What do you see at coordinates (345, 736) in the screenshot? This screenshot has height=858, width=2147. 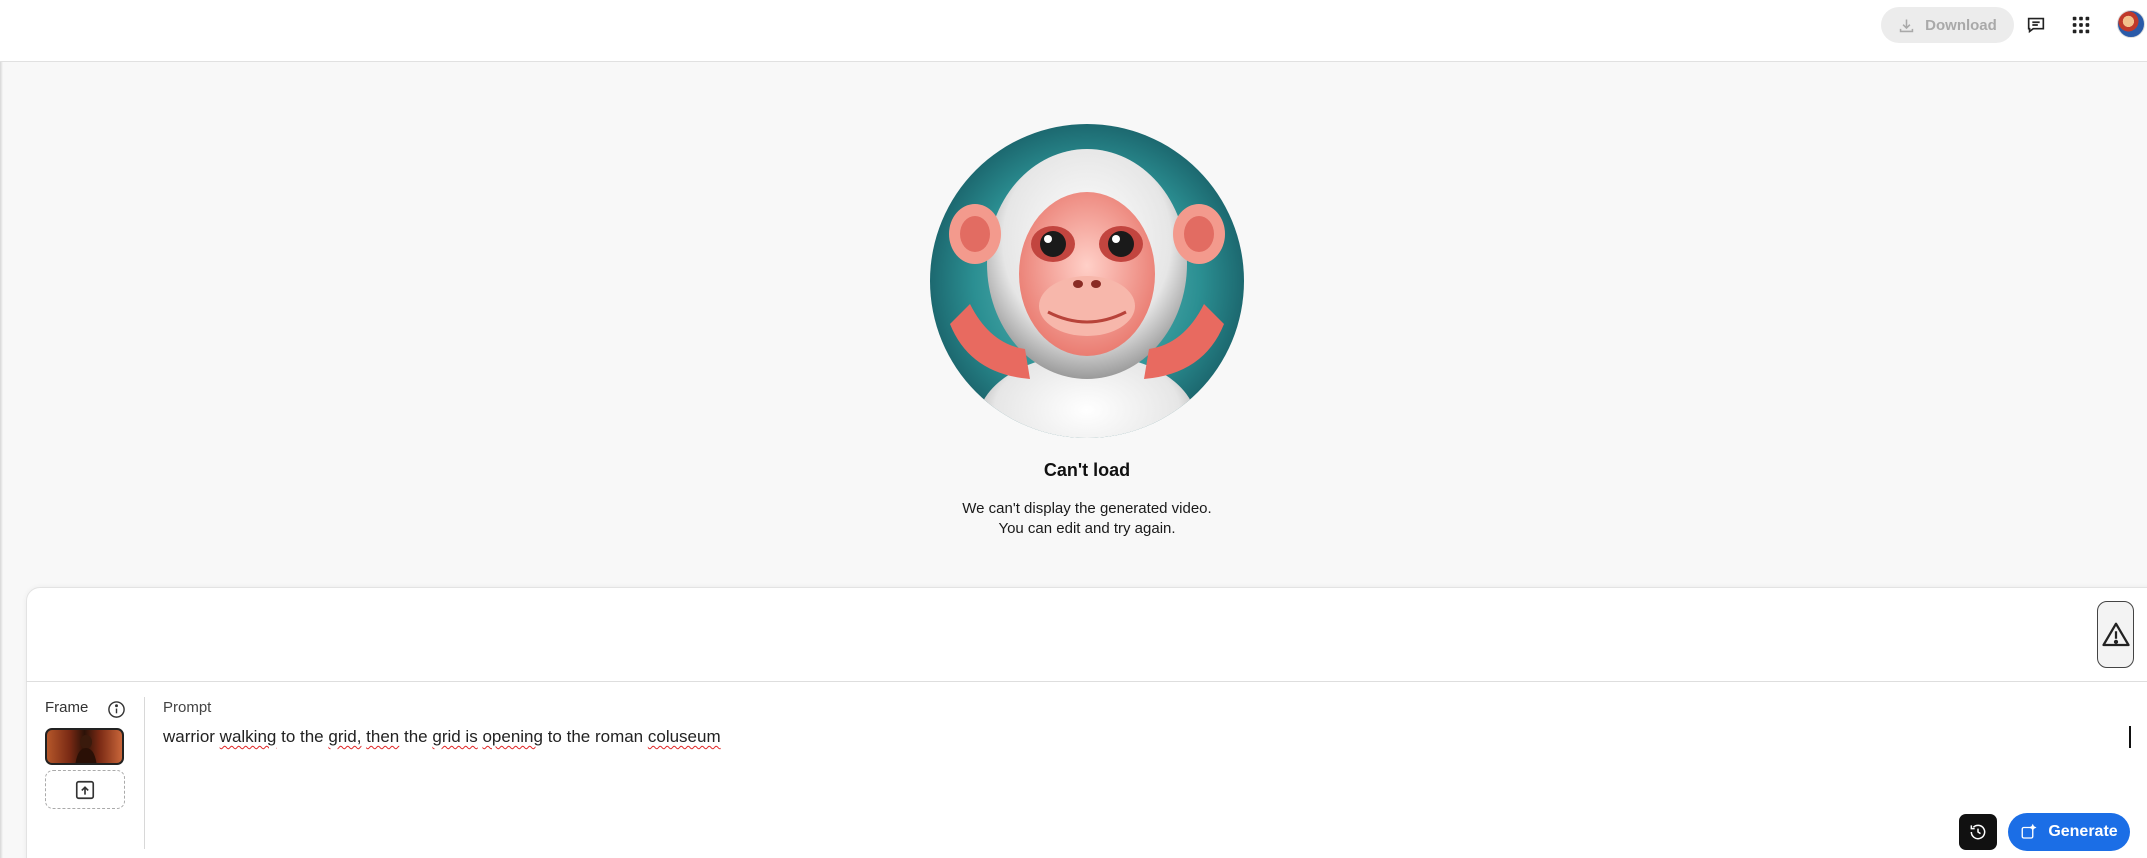 I see `prompt-word: grid,` at bounding box center [345, 736].